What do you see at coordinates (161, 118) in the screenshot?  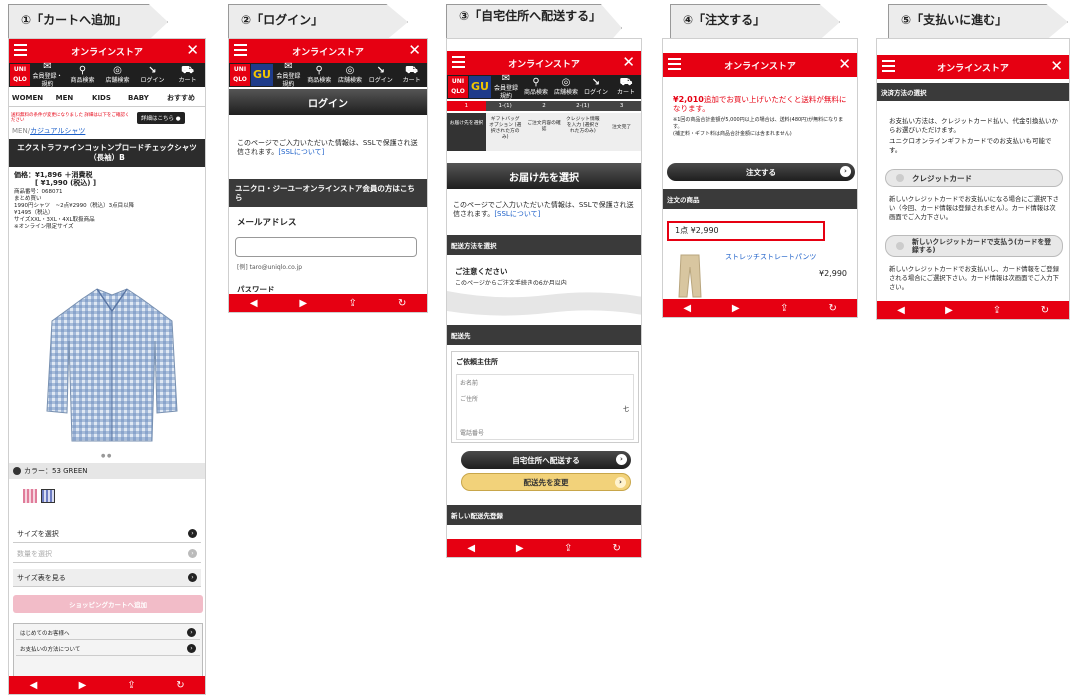 I see `notice-button: 詳細はこちら ●` at bounding box center [161, 118].